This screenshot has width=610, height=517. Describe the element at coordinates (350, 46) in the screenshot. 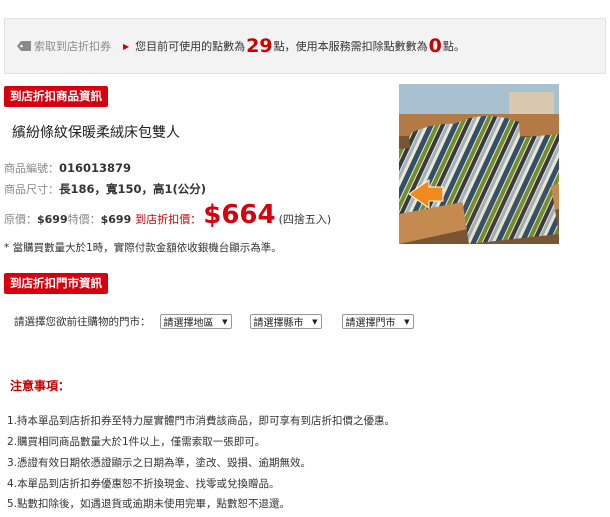

I see `points-middle: 點，使用本服務需扣除點數數為` at that location.